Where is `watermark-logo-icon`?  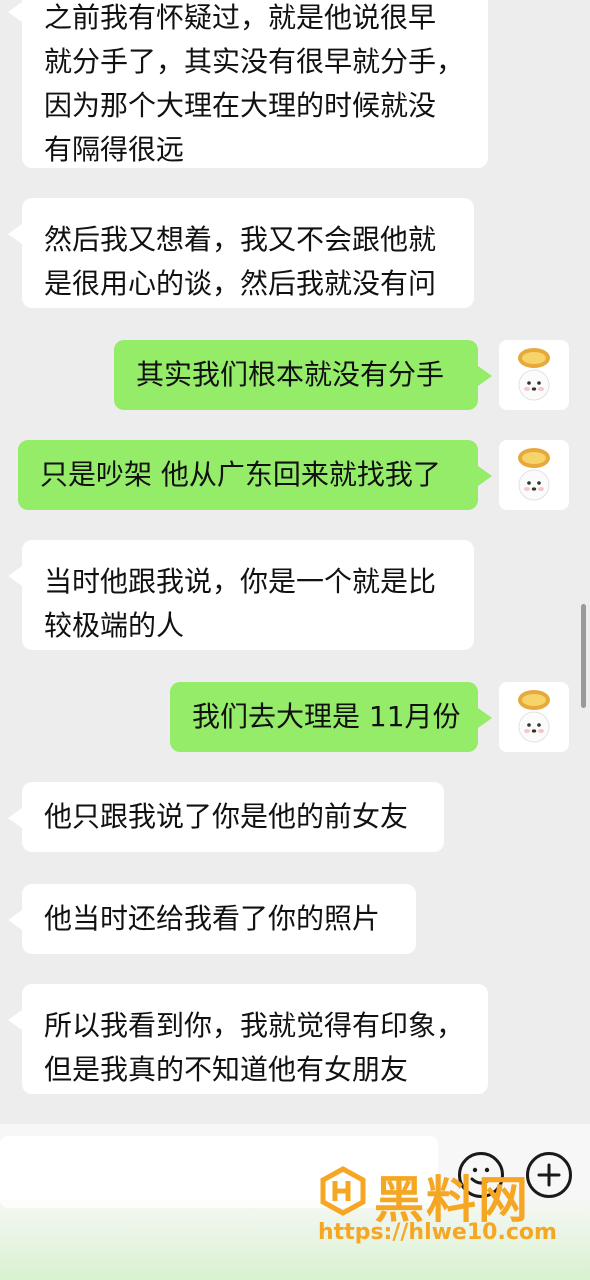 watermark-logo-icon is located at coordinates (343, 1191).